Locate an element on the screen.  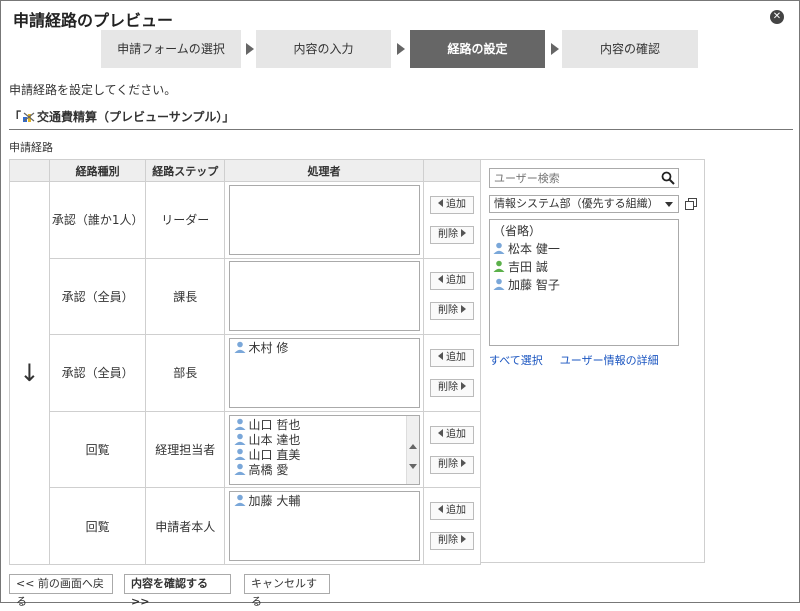
divider is located at coordinates (401, 129).